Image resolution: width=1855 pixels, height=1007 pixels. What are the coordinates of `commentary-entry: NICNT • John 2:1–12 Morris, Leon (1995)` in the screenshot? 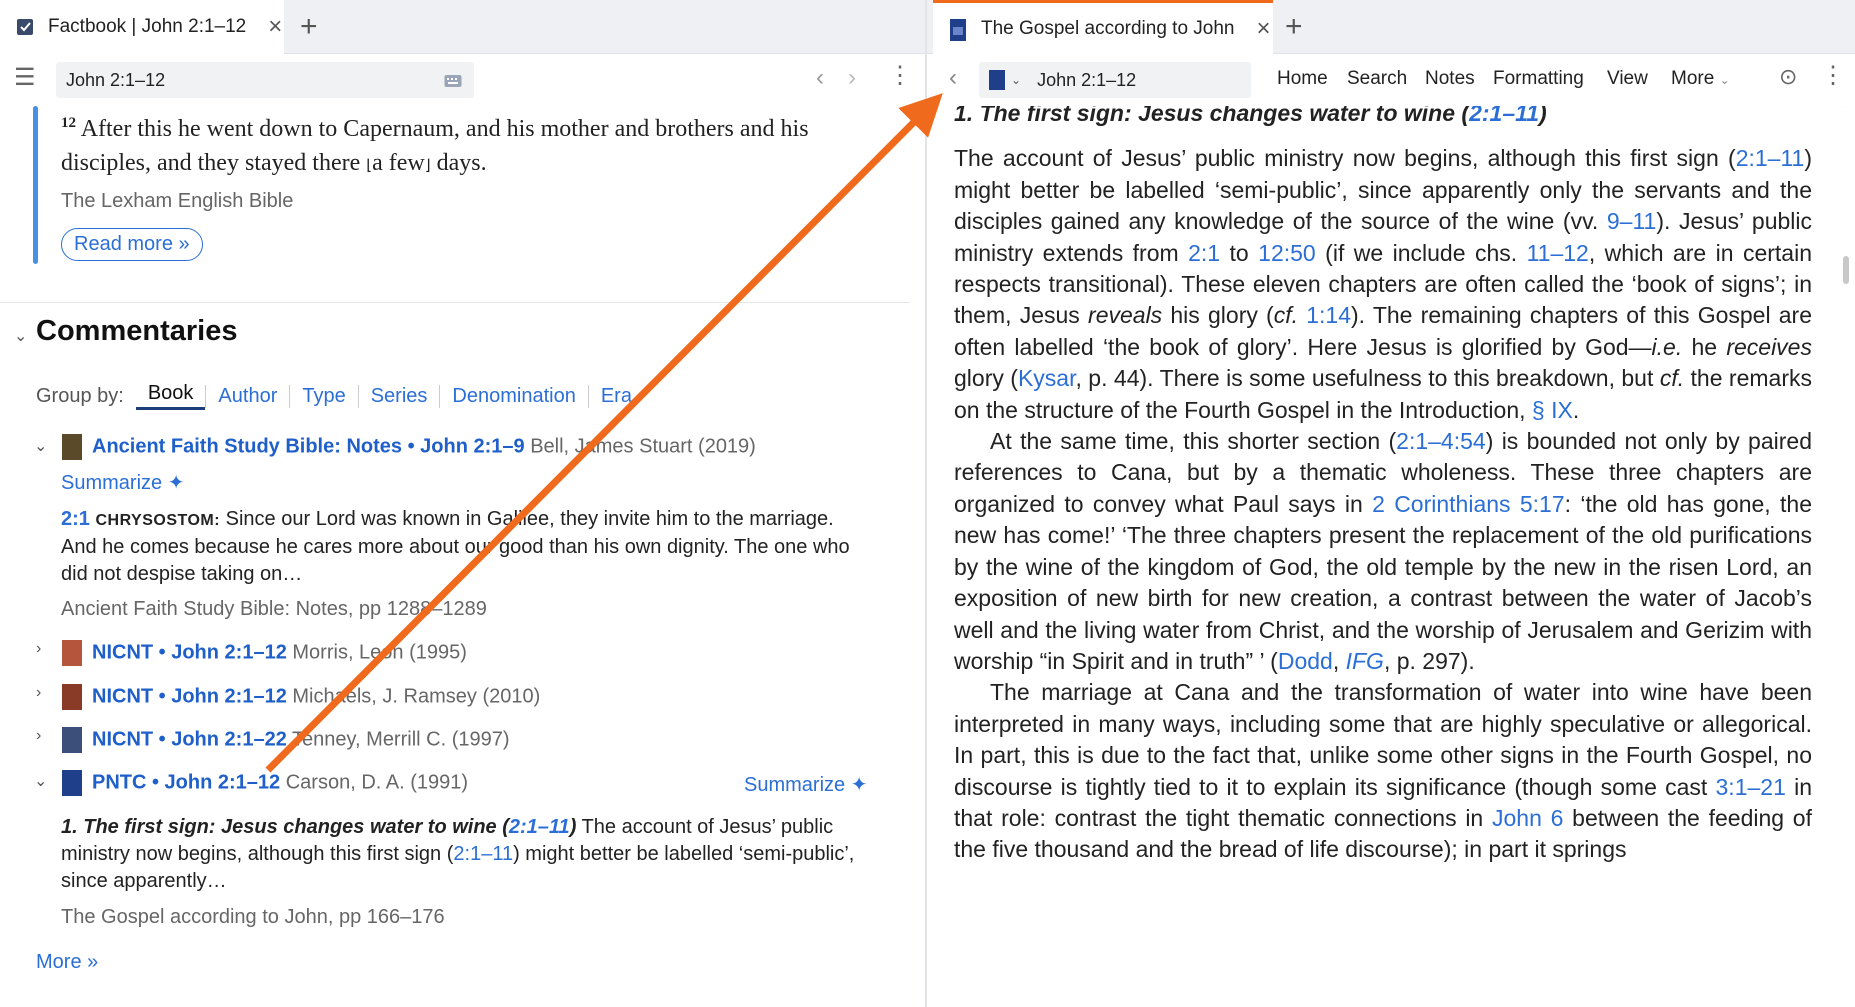 It's located at (493, 653).